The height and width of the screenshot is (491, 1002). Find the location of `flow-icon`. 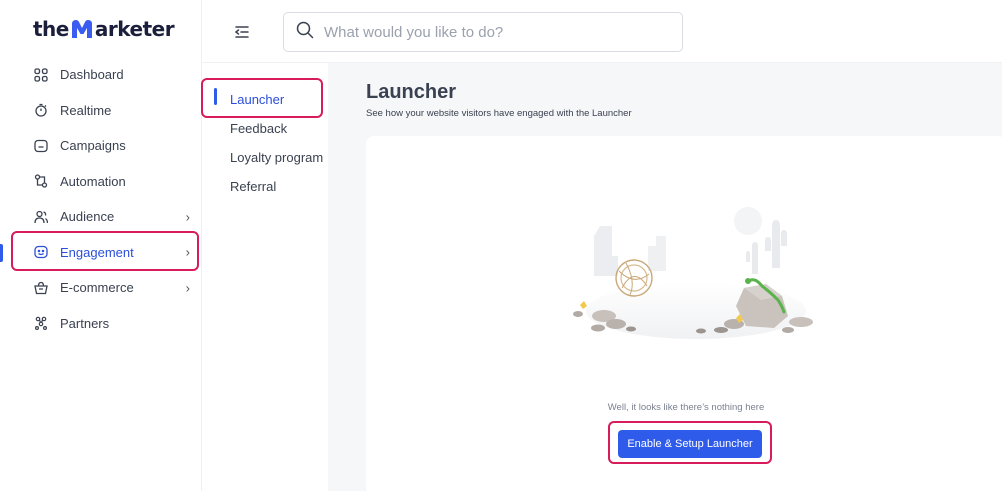

flow-icon is located at coordinates (41, 181).